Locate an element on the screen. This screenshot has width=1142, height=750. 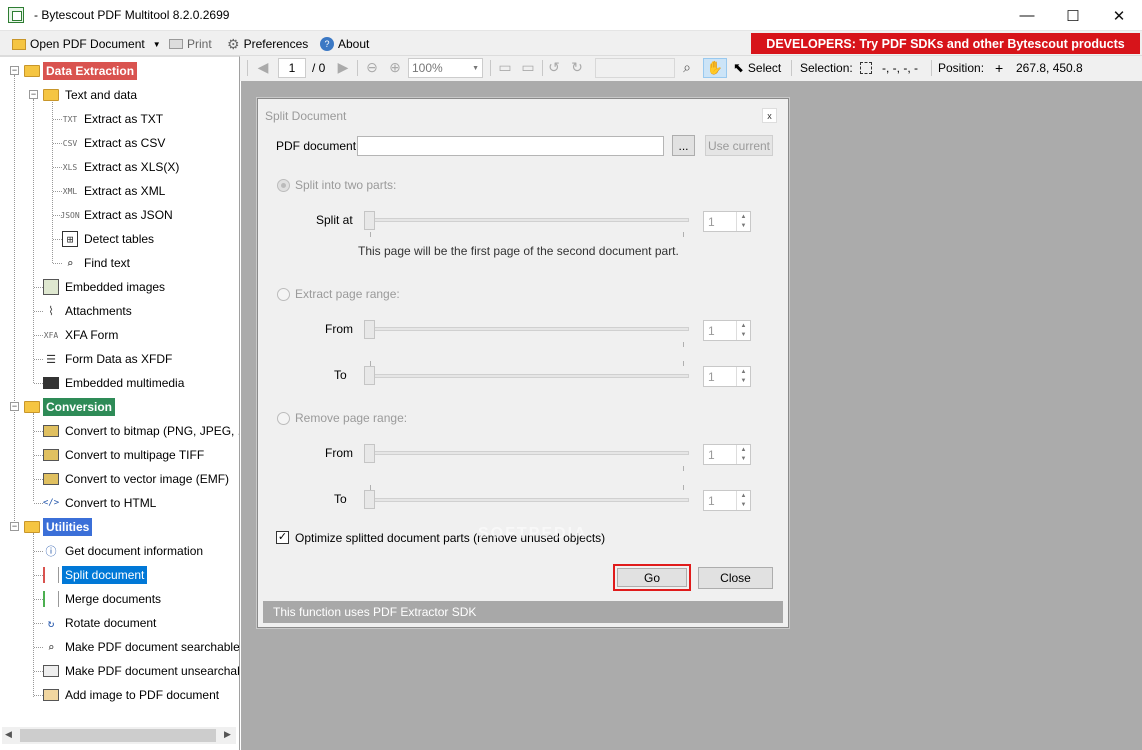
split-at-spinner: 1 ▲ ▼ is located at coordinates (727, 221).